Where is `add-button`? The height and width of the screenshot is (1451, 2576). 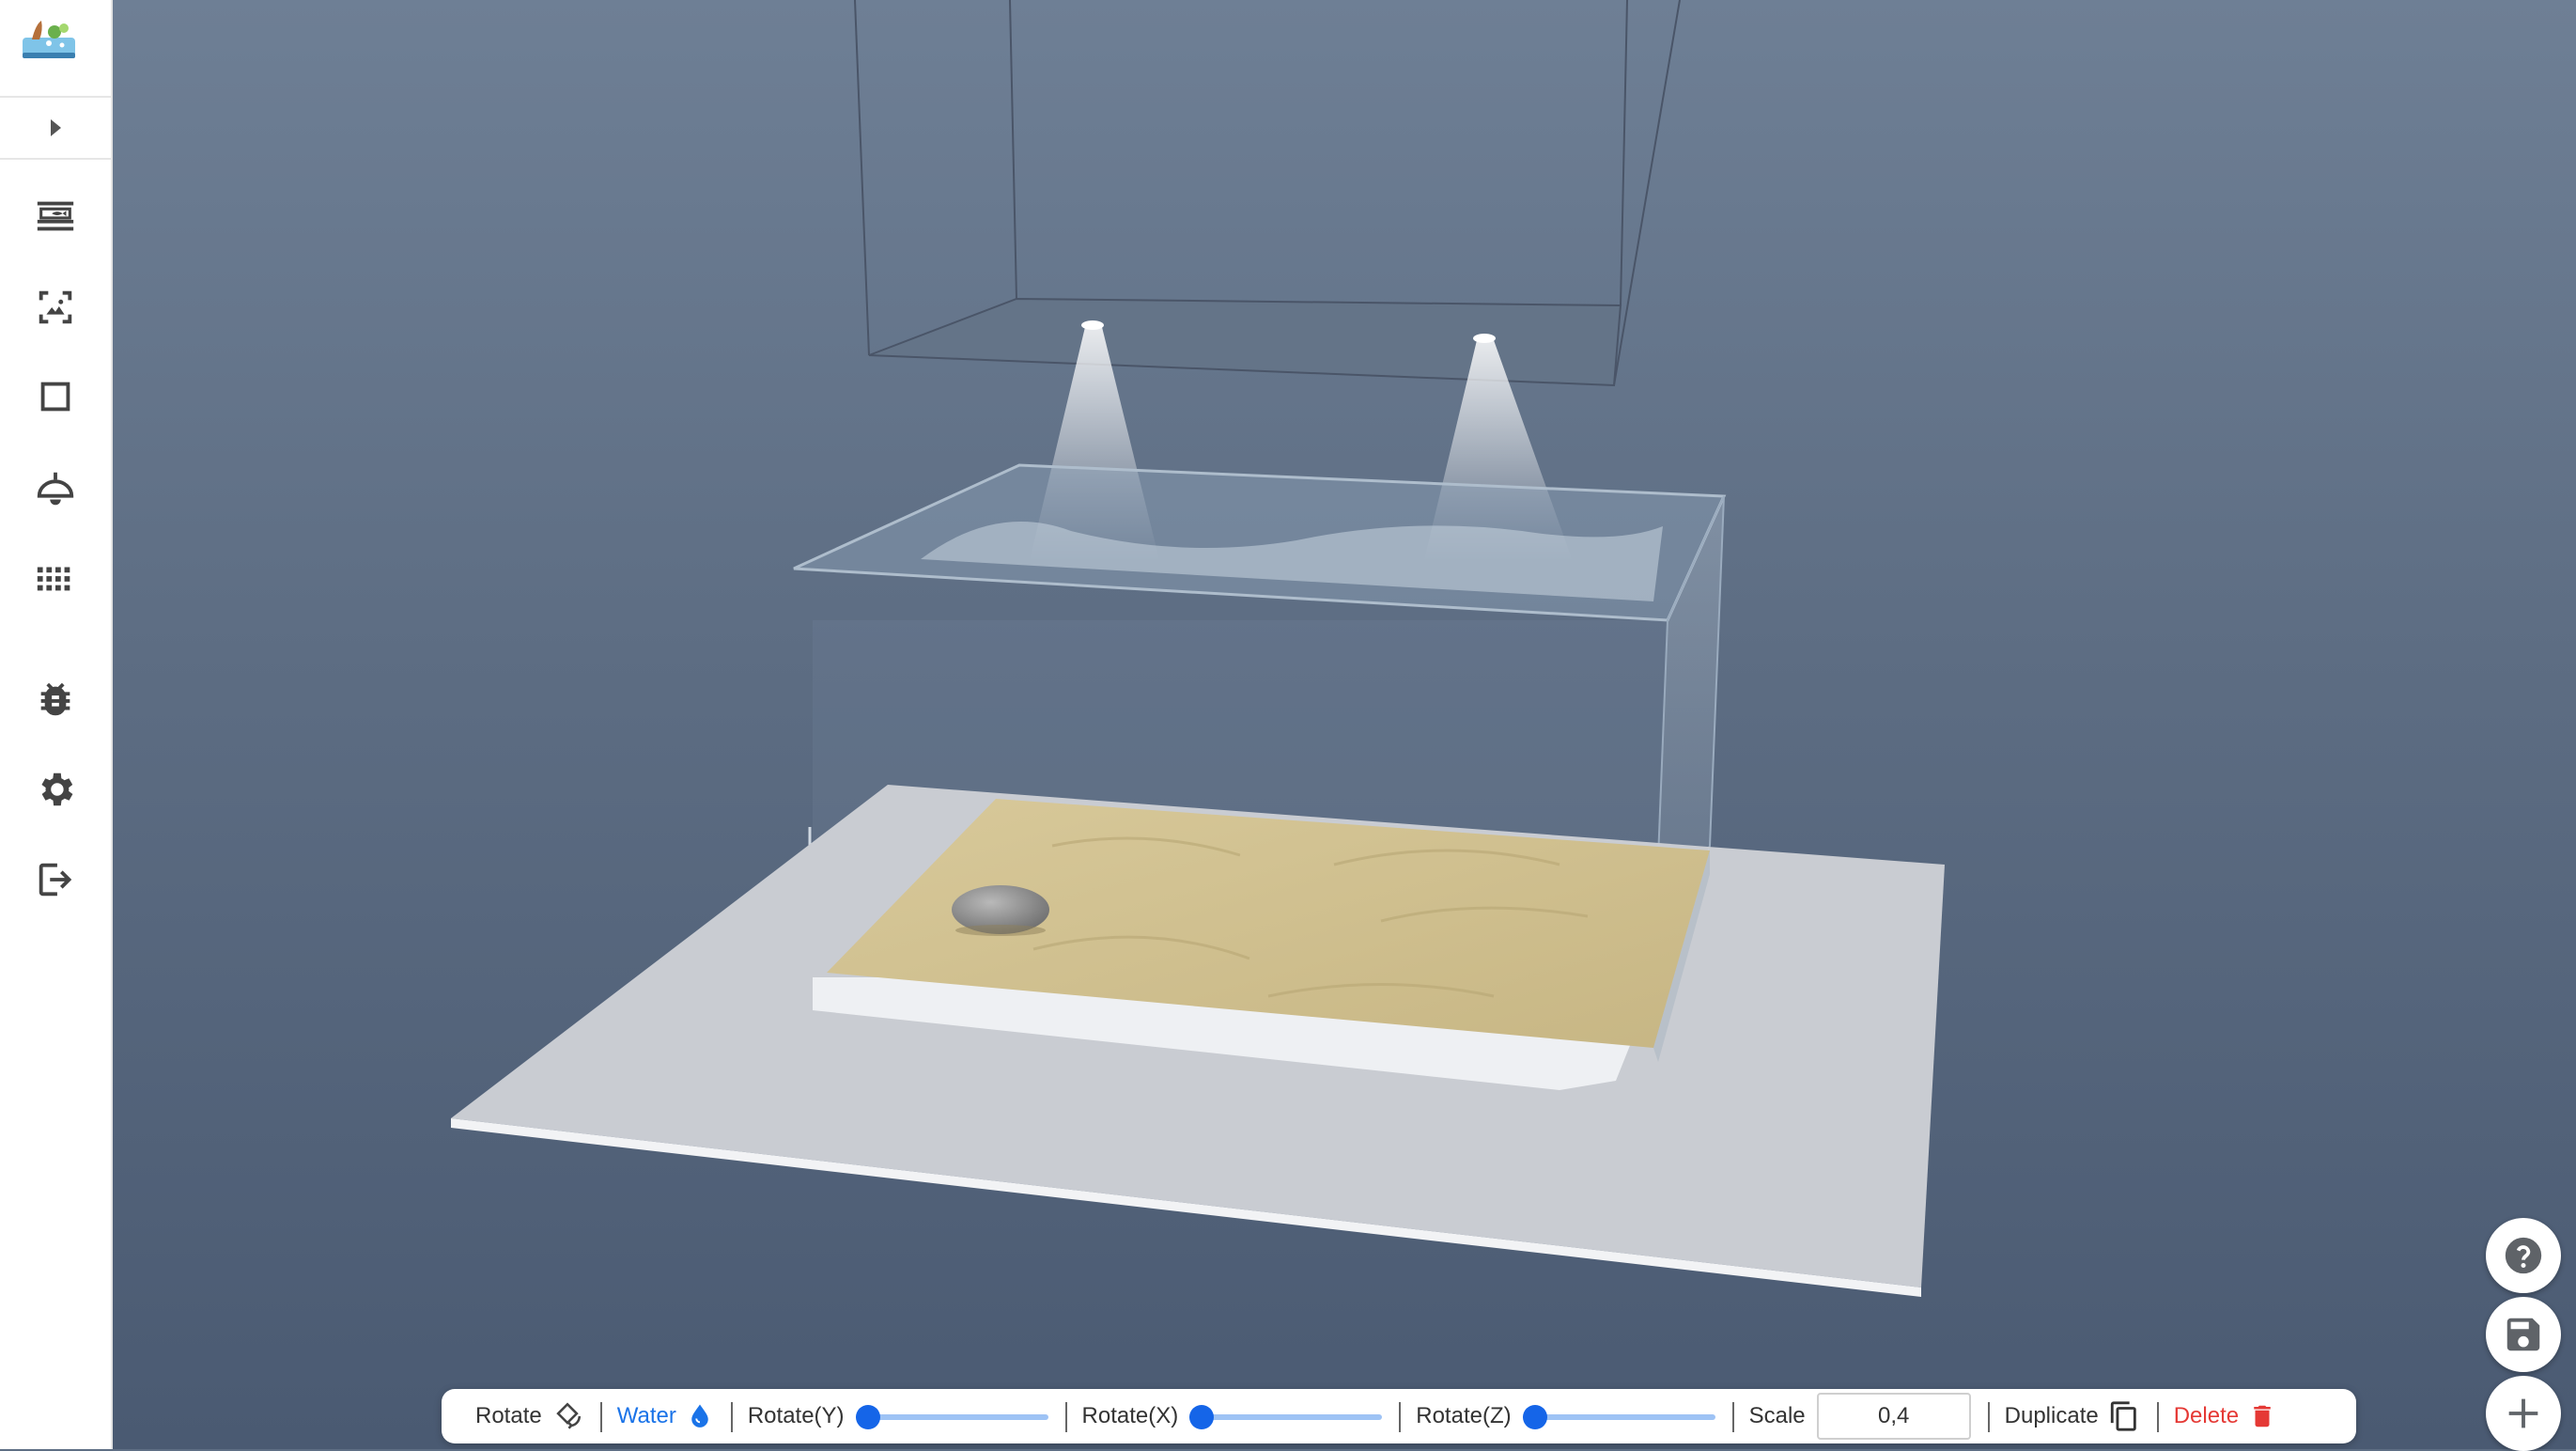
add-button is located at coordinates (2523, 1413).